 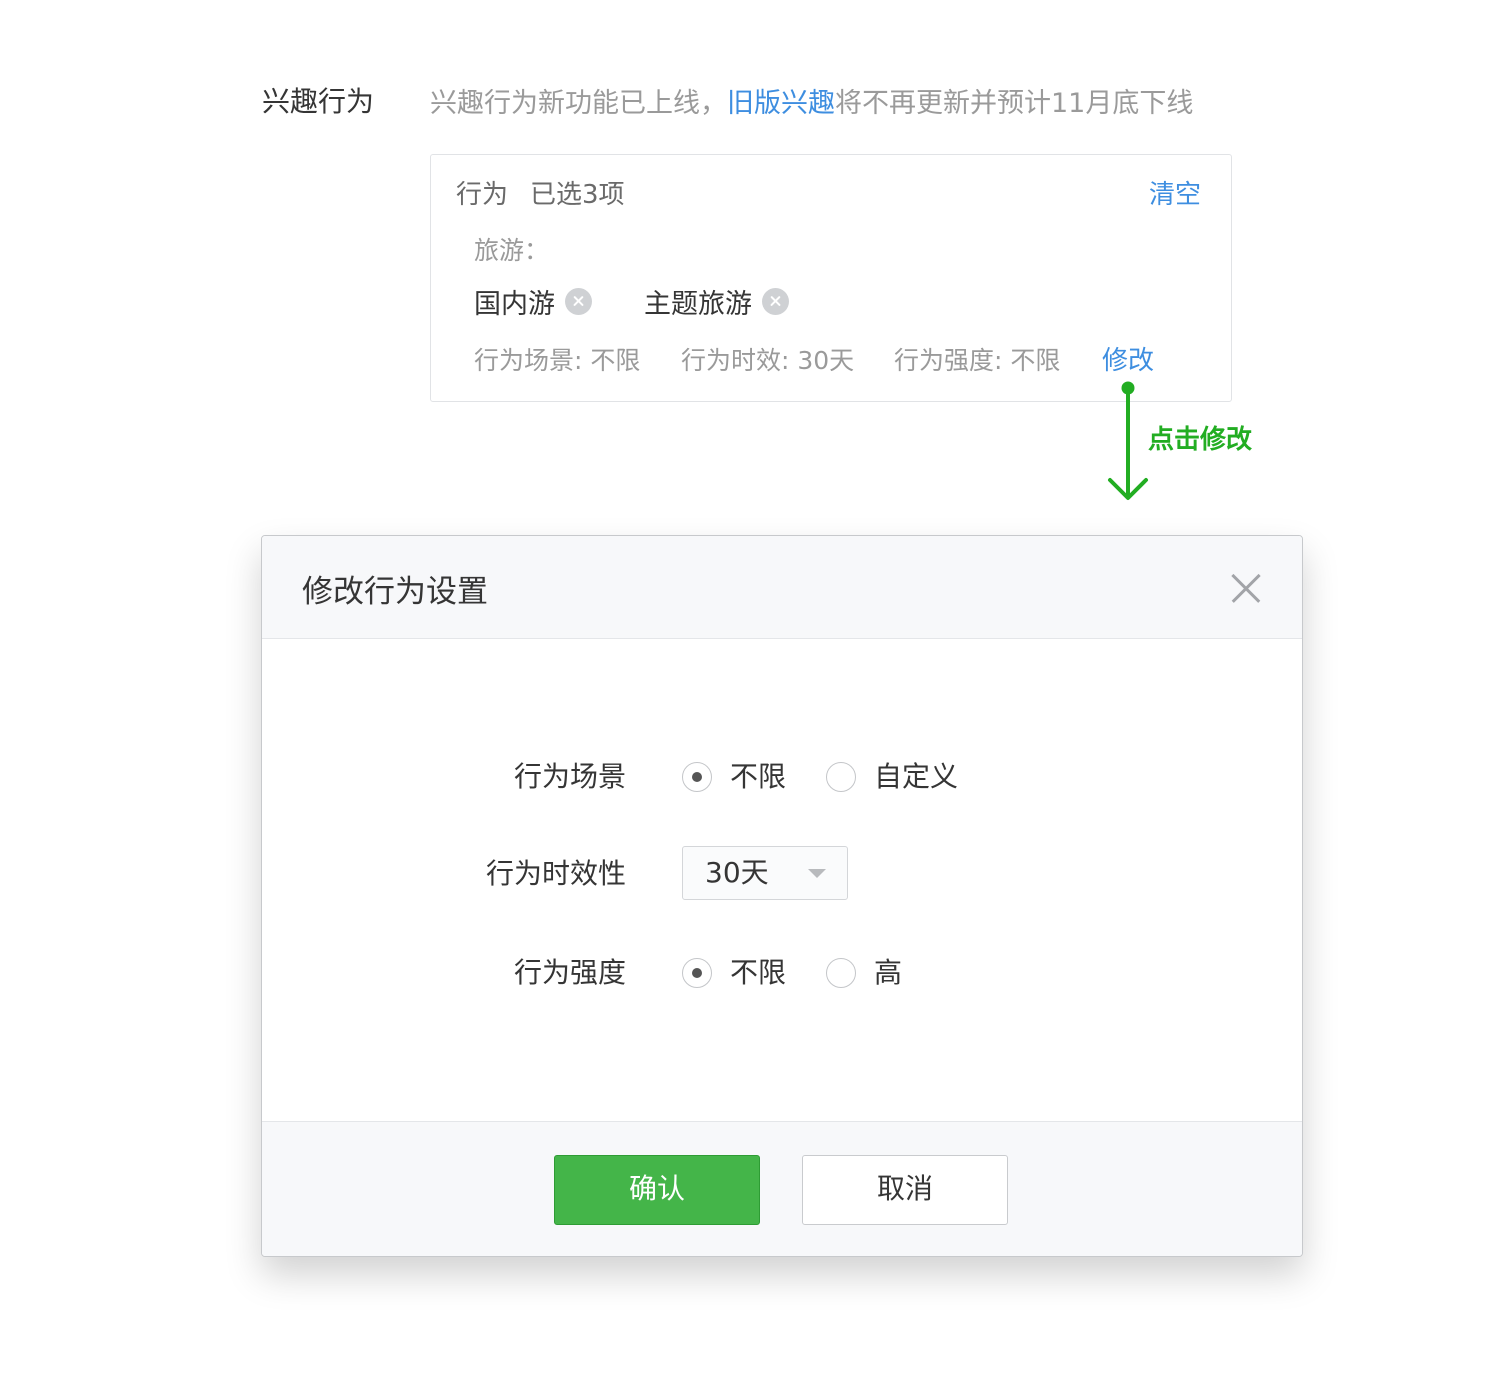 I want to click on scene-radio-custom, so click(x=841, y=777).